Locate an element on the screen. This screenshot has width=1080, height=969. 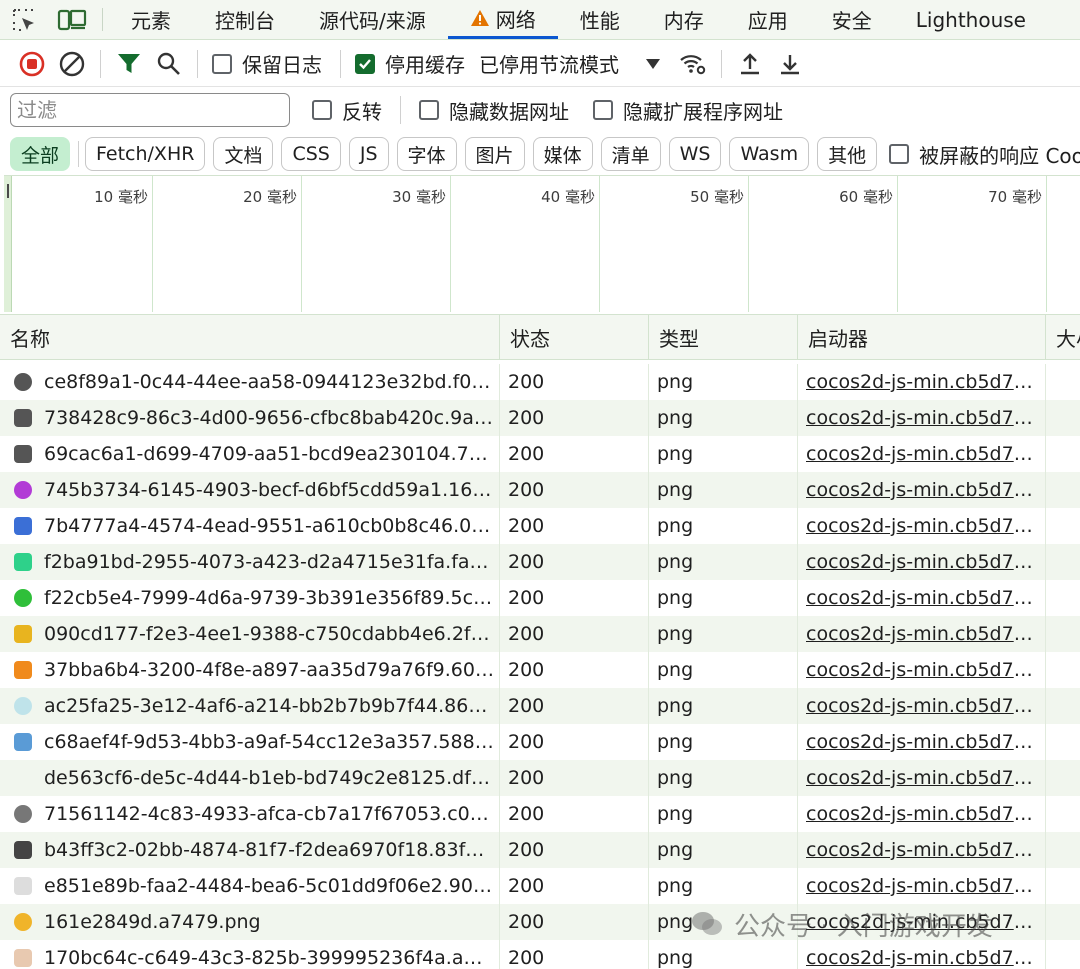
type-chip-10: Wasm is located at coordinates (769, 154).